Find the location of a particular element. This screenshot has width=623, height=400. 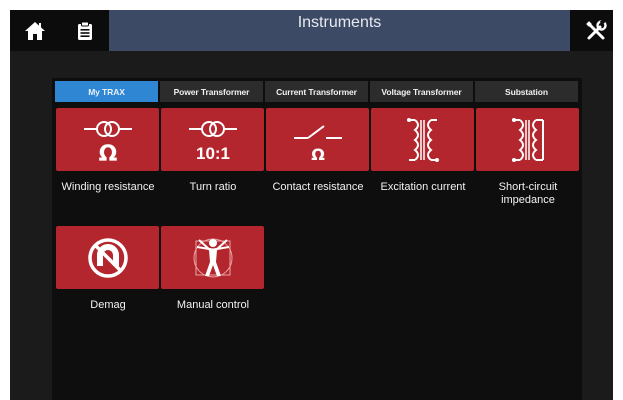

tile-manual-control-icon-box is located at coordinates (212, 257).